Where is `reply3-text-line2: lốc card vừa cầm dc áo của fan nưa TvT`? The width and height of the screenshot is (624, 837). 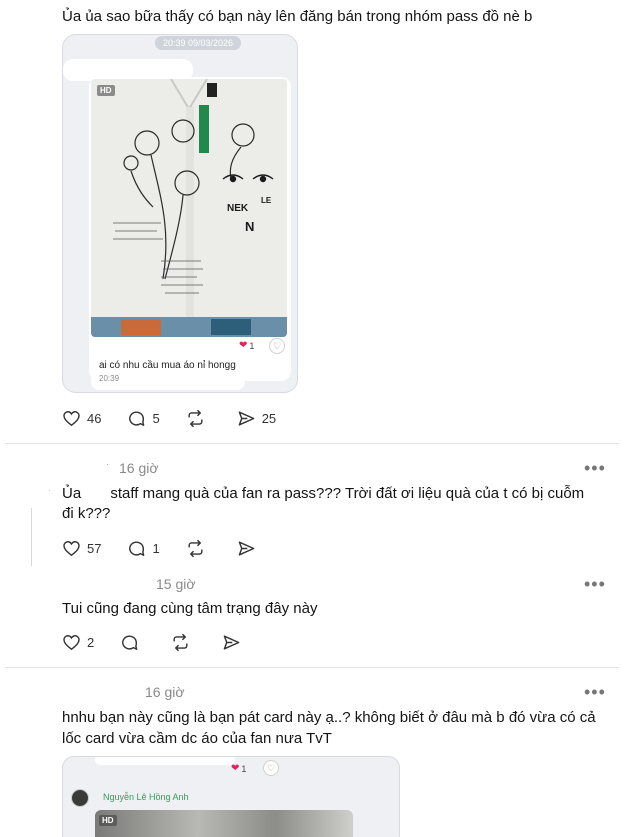 reply3-text-line2: lốc card vừa cầm dc áo của fan nưa TvT is located at coordinates (197, 738).